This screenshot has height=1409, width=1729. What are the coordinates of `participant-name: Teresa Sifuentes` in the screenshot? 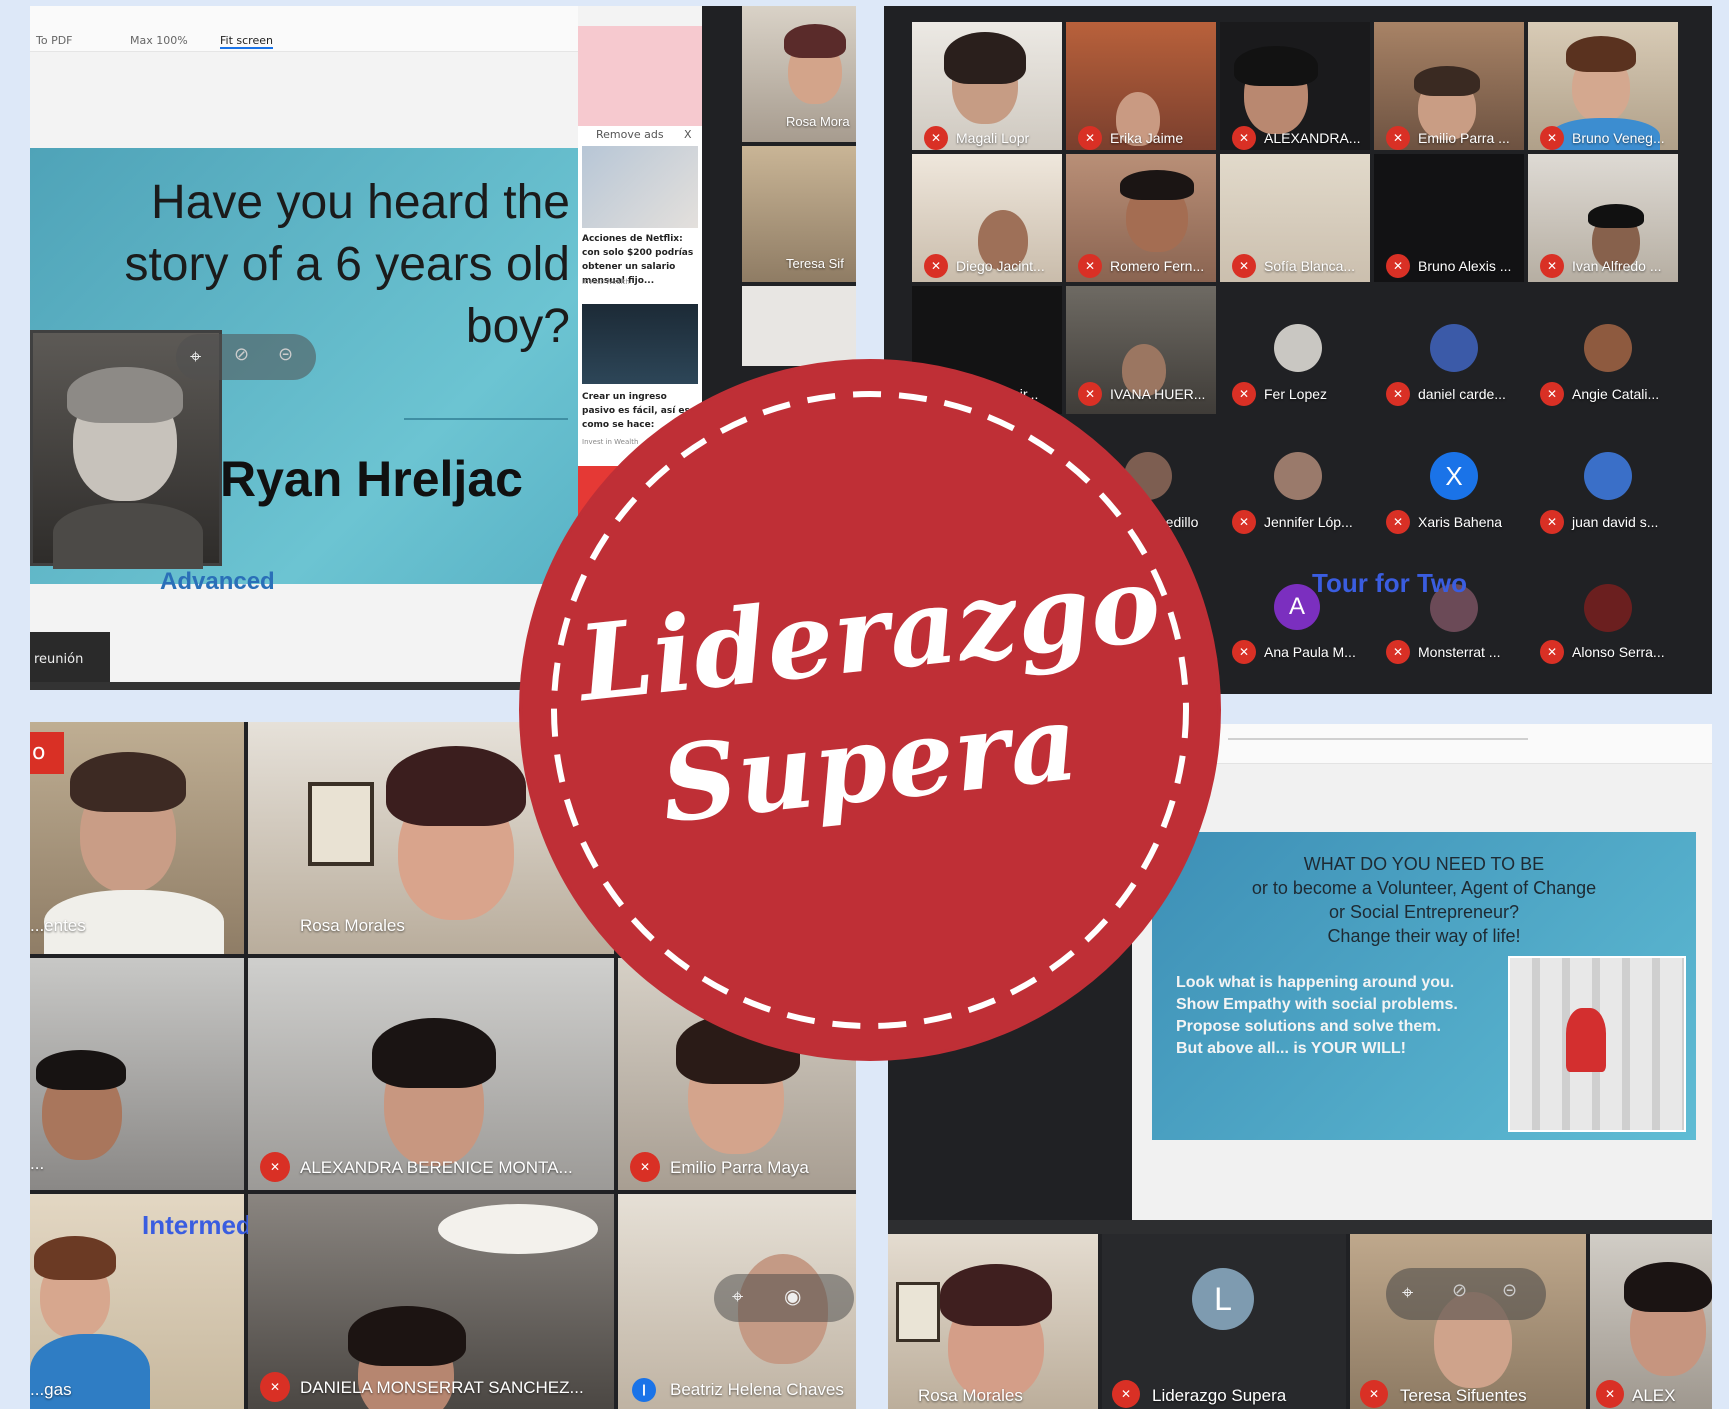 It's located at (1463, 1395).